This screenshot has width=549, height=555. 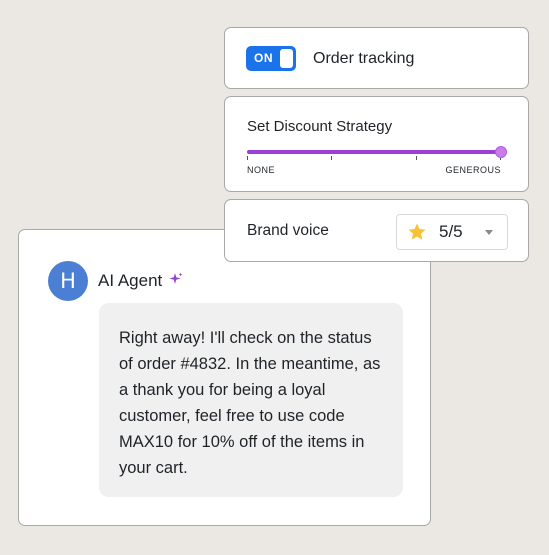 I want to click on agent-header: H AI Agent, so click(x=115, y=281).